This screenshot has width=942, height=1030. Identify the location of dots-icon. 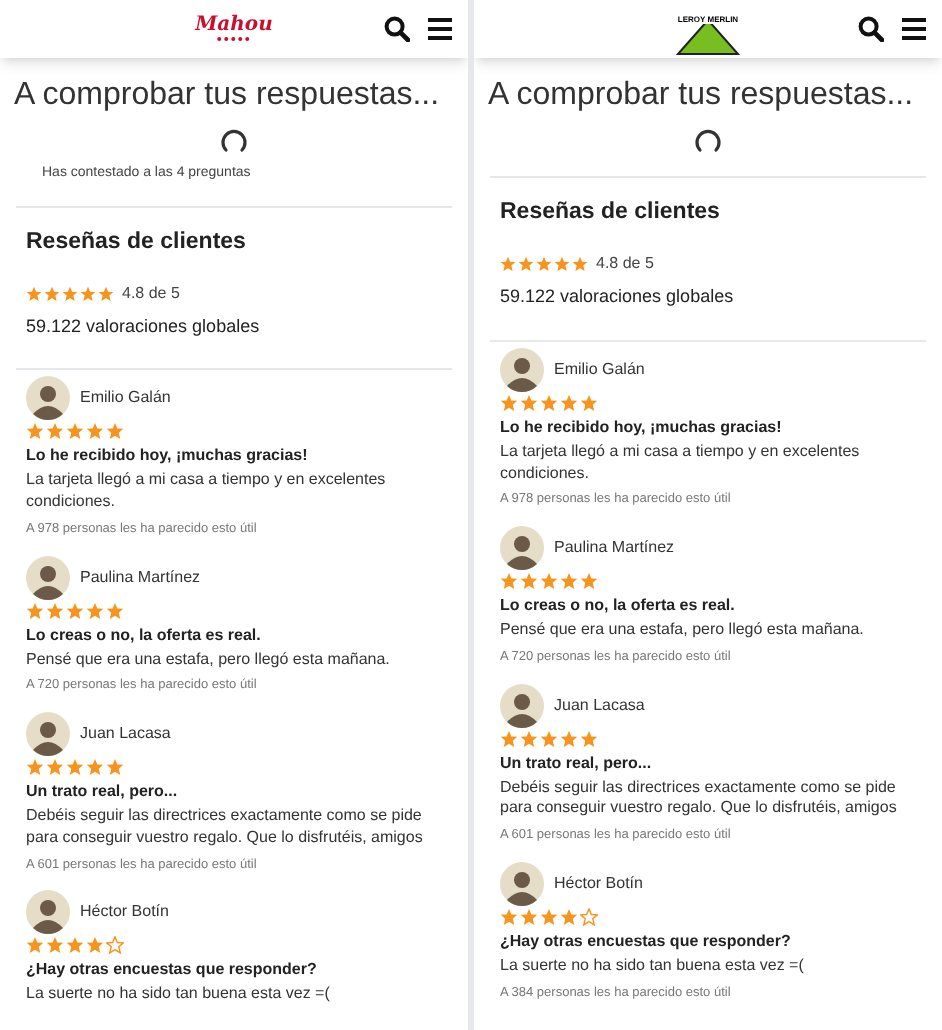
(234, 39).